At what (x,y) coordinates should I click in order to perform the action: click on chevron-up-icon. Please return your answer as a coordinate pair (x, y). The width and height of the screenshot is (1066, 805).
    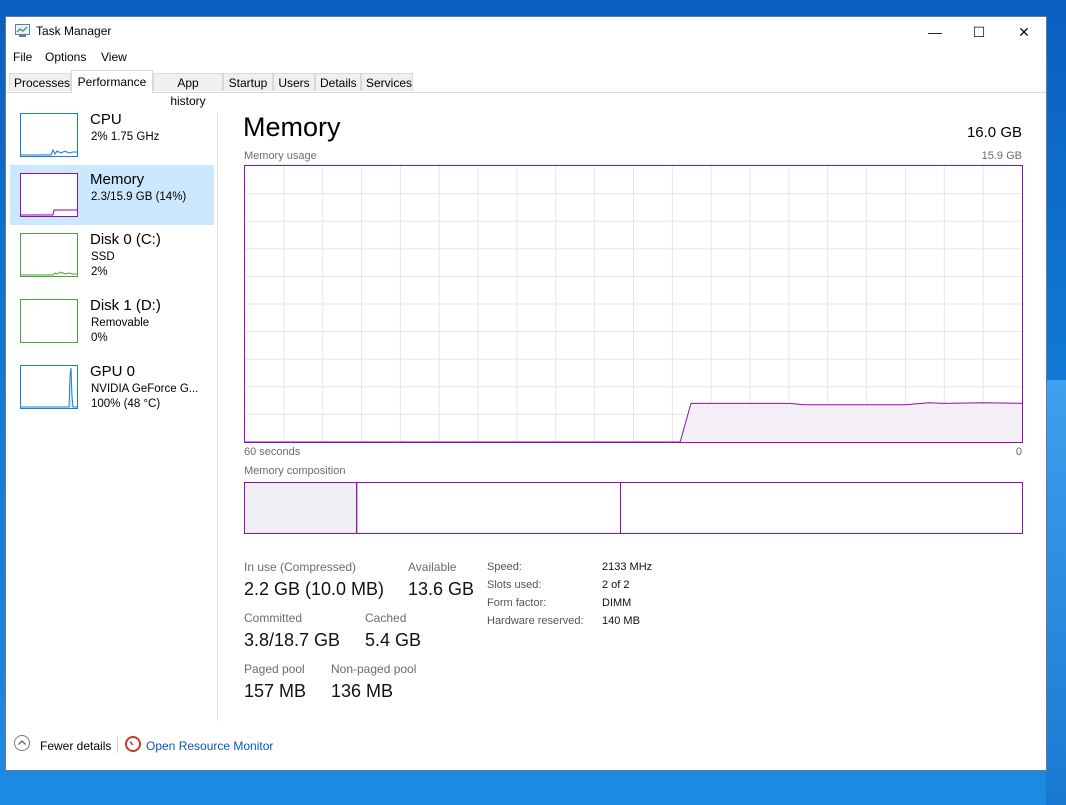
    Looking at the image, I should click on (22, 742).